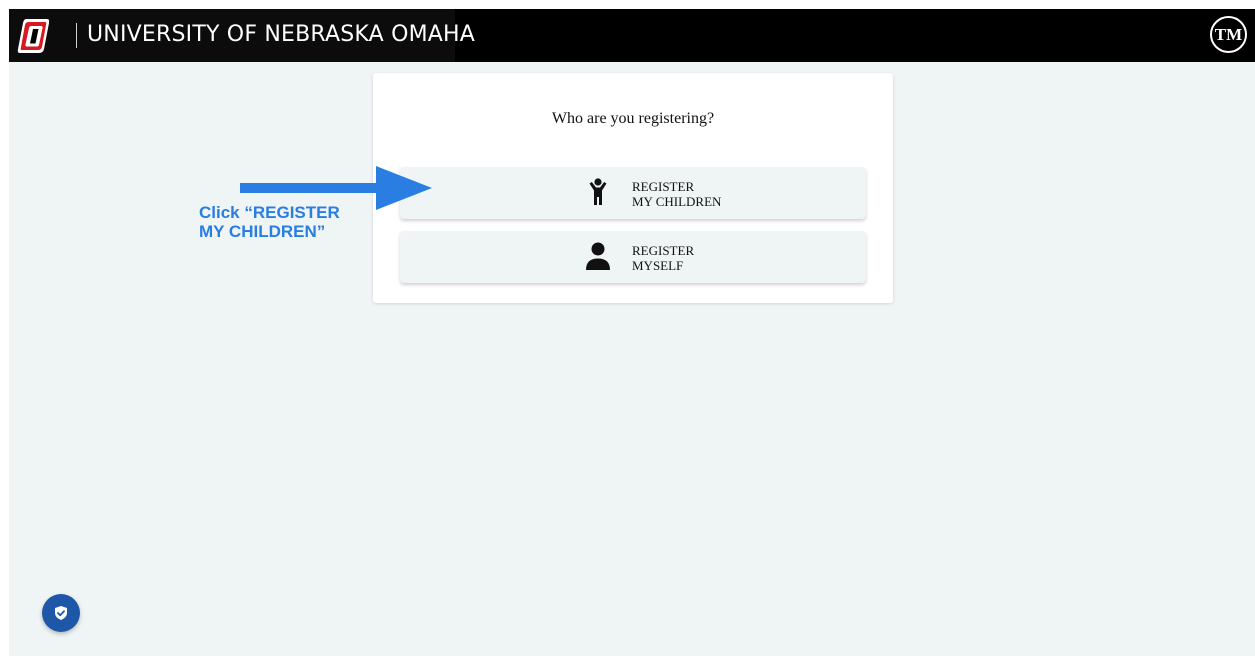  Describe the element at coordinates (598, 256) in the screenshot. I see `person-icon` at that location.